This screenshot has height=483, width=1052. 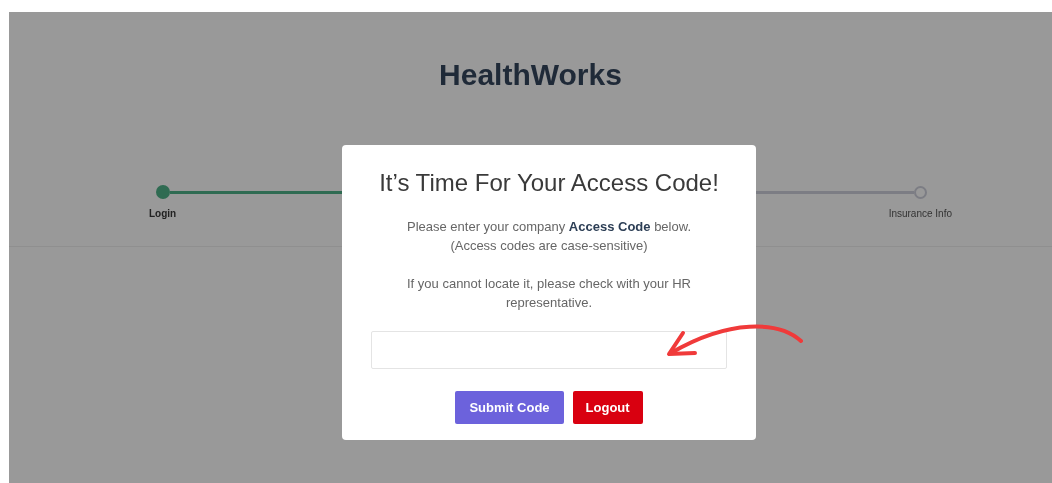 I want to click on logout-button: Logout, so click(x=607, y=407).